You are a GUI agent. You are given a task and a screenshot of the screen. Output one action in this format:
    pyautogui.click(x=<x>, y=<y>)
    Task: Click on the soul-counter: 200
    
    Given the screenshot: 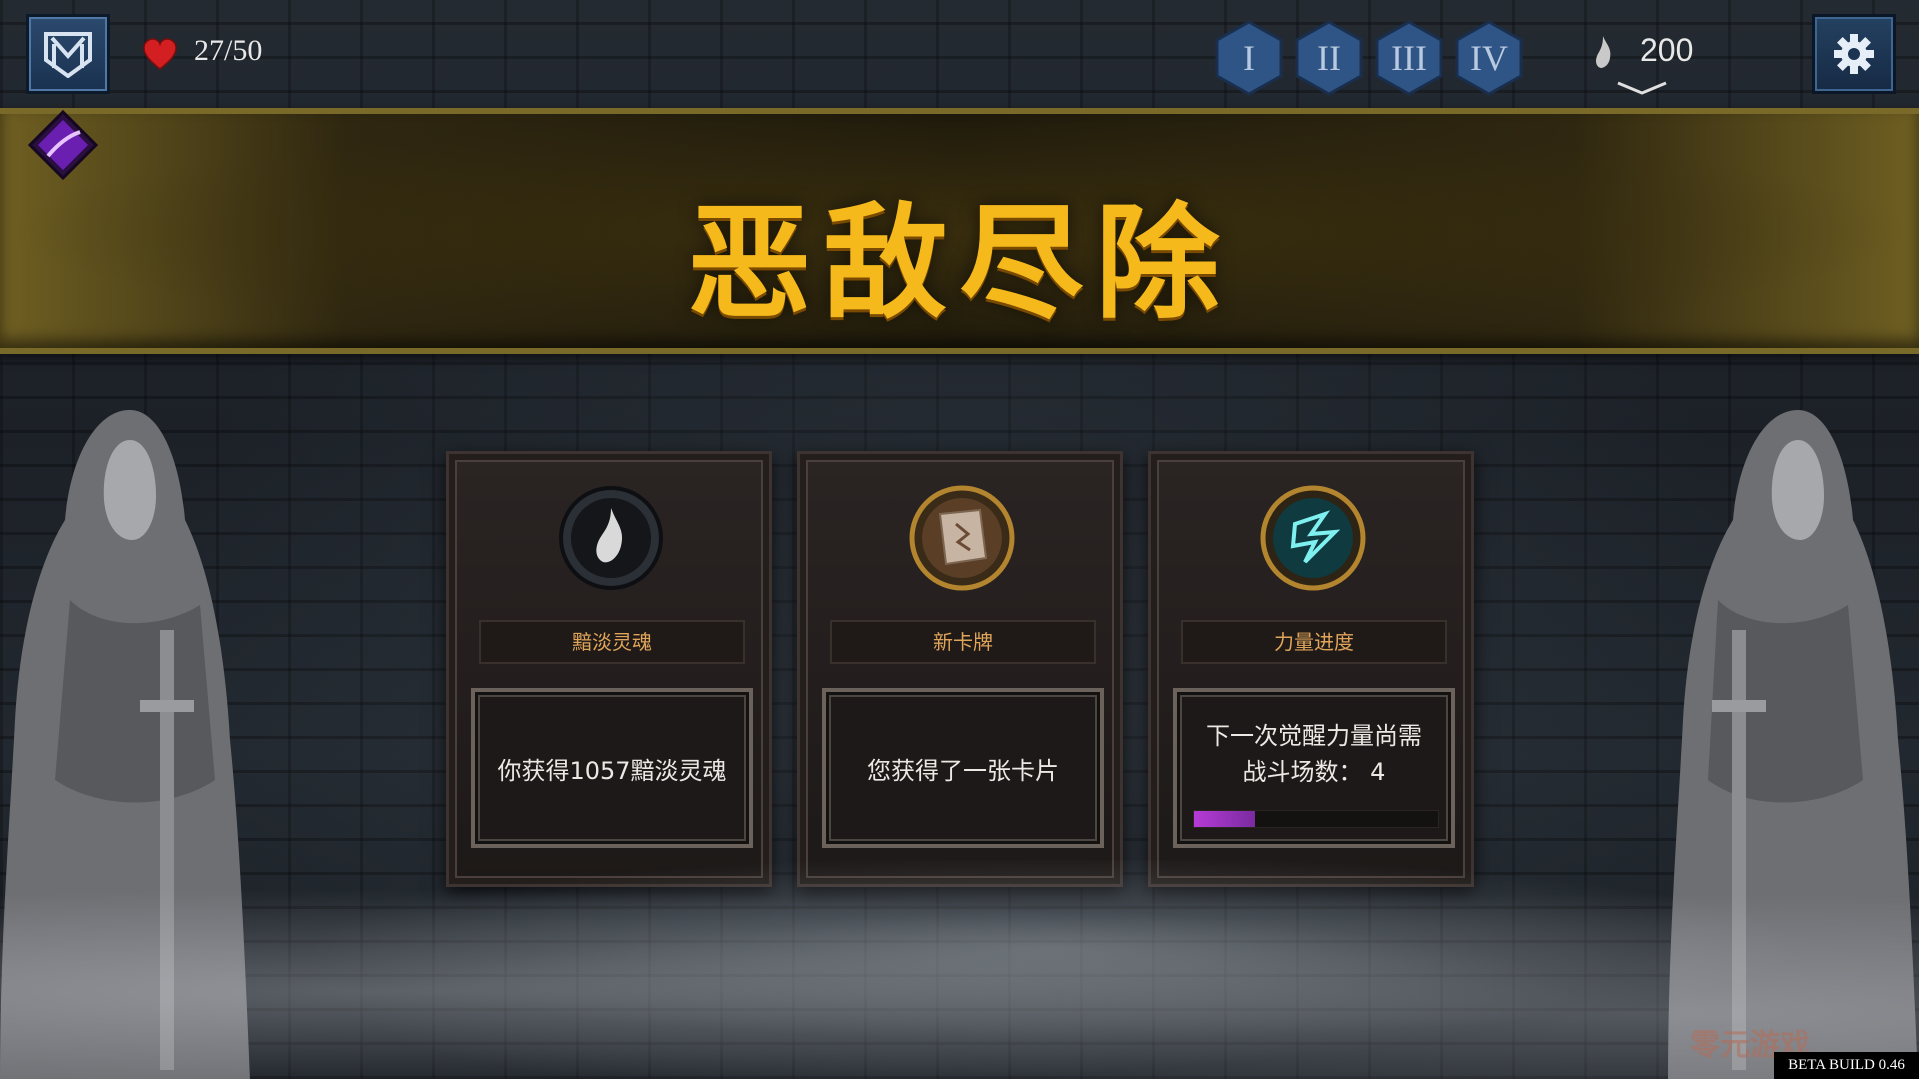 What is the action you would take?
    pyautogui.click(x=1667, y=50)
    